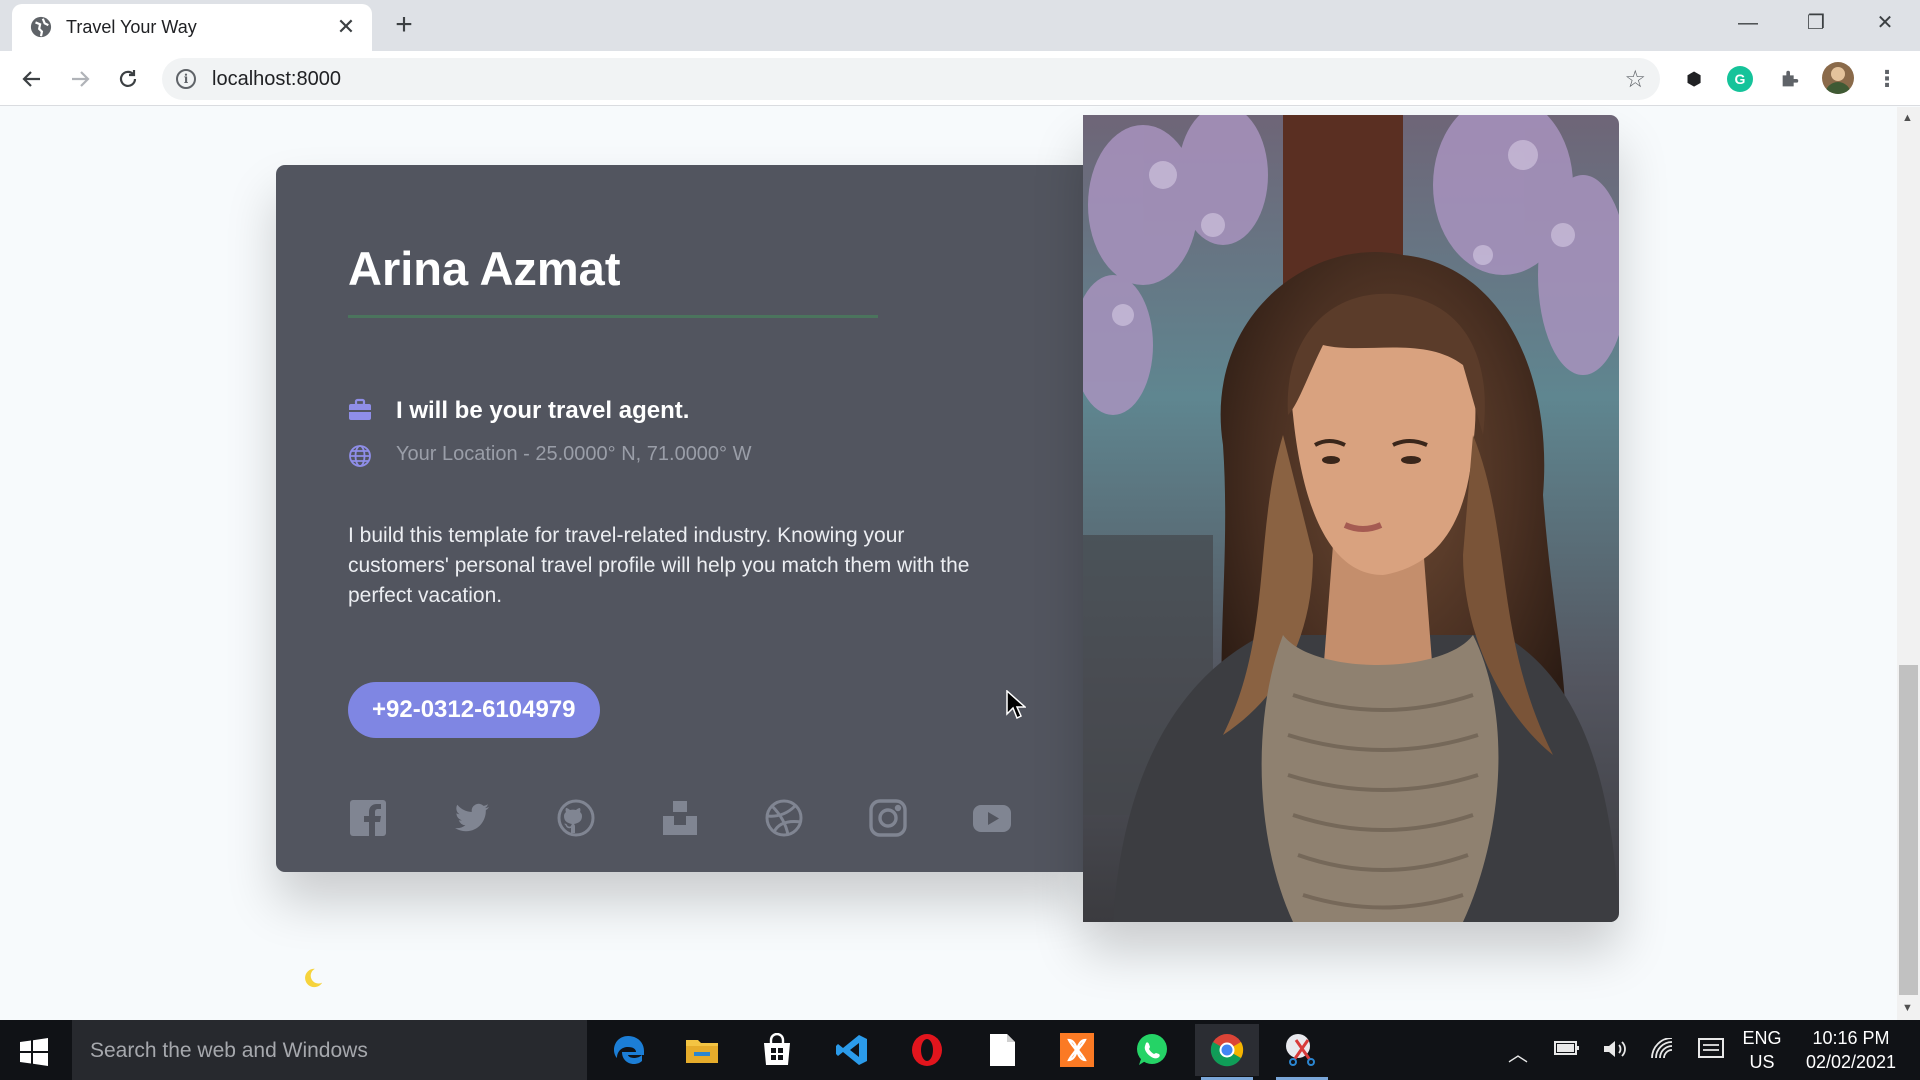 Image resolution: width=1920 pixels, height=1080 pixels. I want to click on profile-avatar, so click(1838, 78).